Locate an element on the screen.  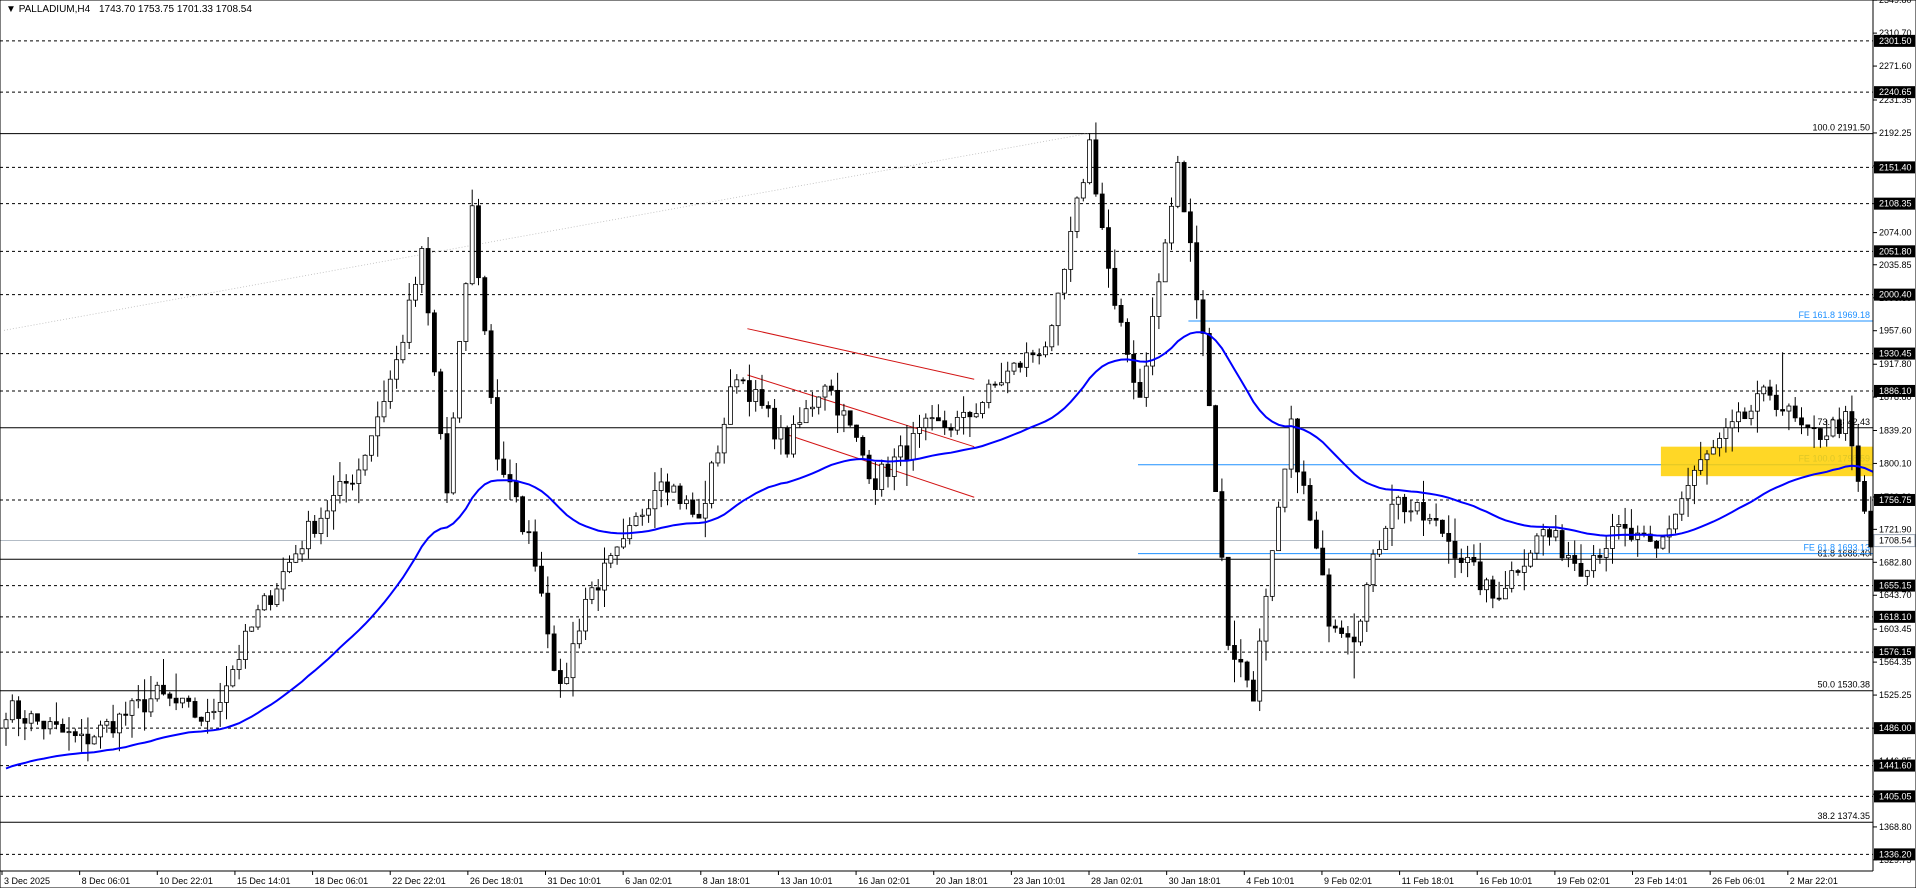
price-axis-tick-label: 1917.80 is located at coordinates (1895, 364).